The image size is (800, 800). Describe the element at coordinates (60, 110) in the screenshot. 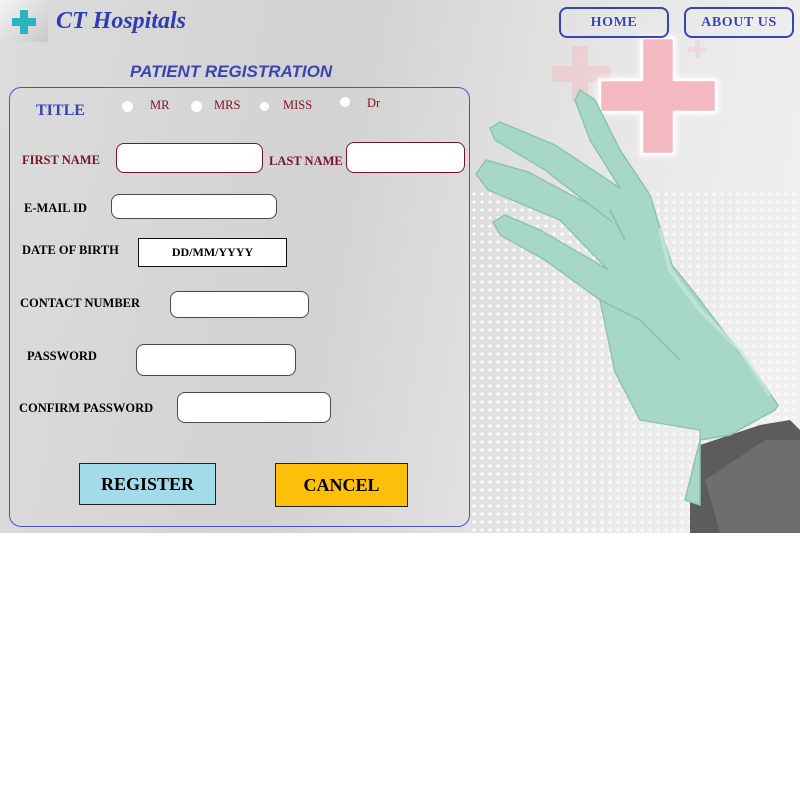

I see `title-label: TITLE` at that location.